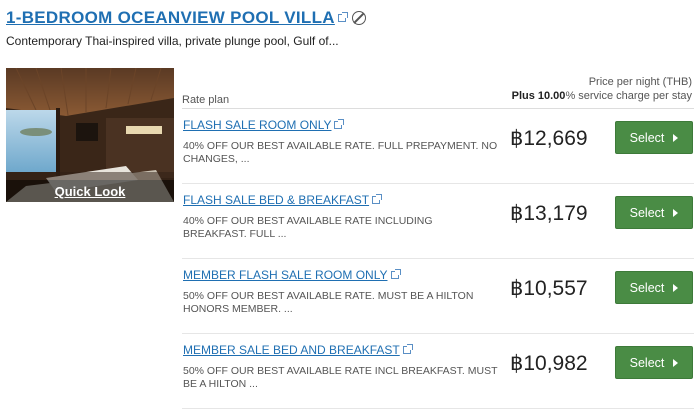  Describe the element at coordinates (291, 350) in the screenshot. I see `rate-name-text: MEMBER SALE BED AND BREAKFAST` at that location.